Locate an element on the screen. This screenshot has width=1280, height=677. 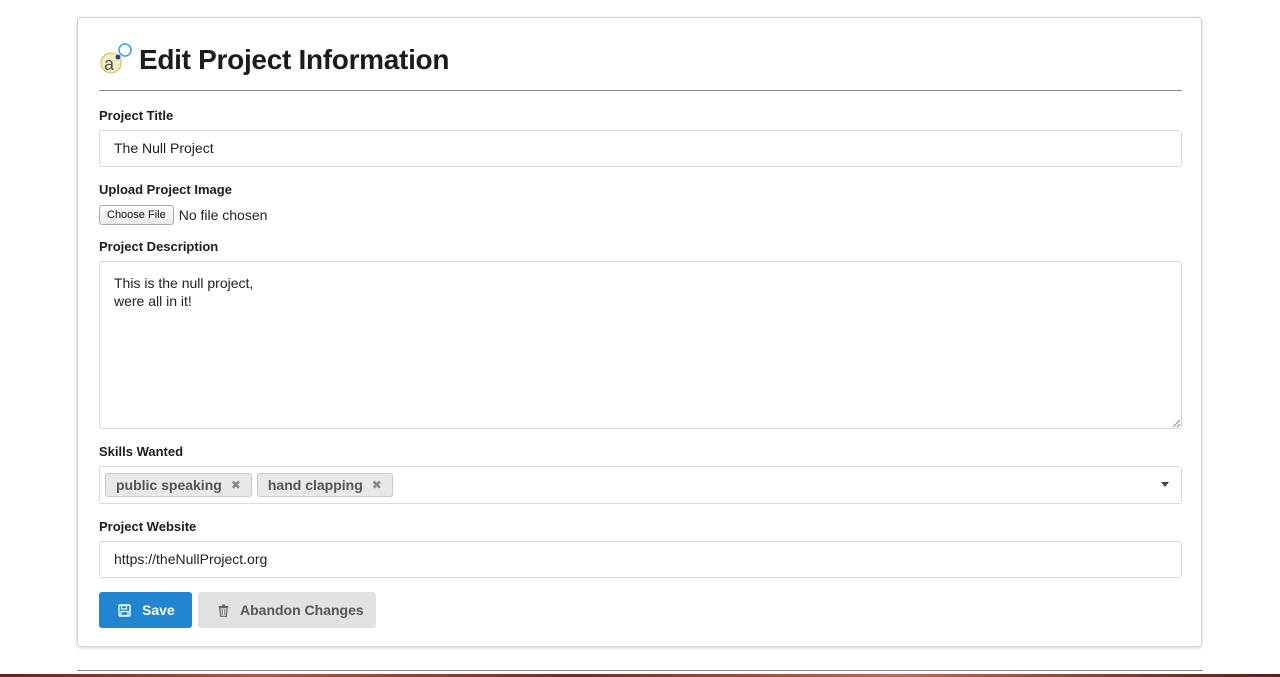
caret-down-icon is located at coordinates (1165, 484).